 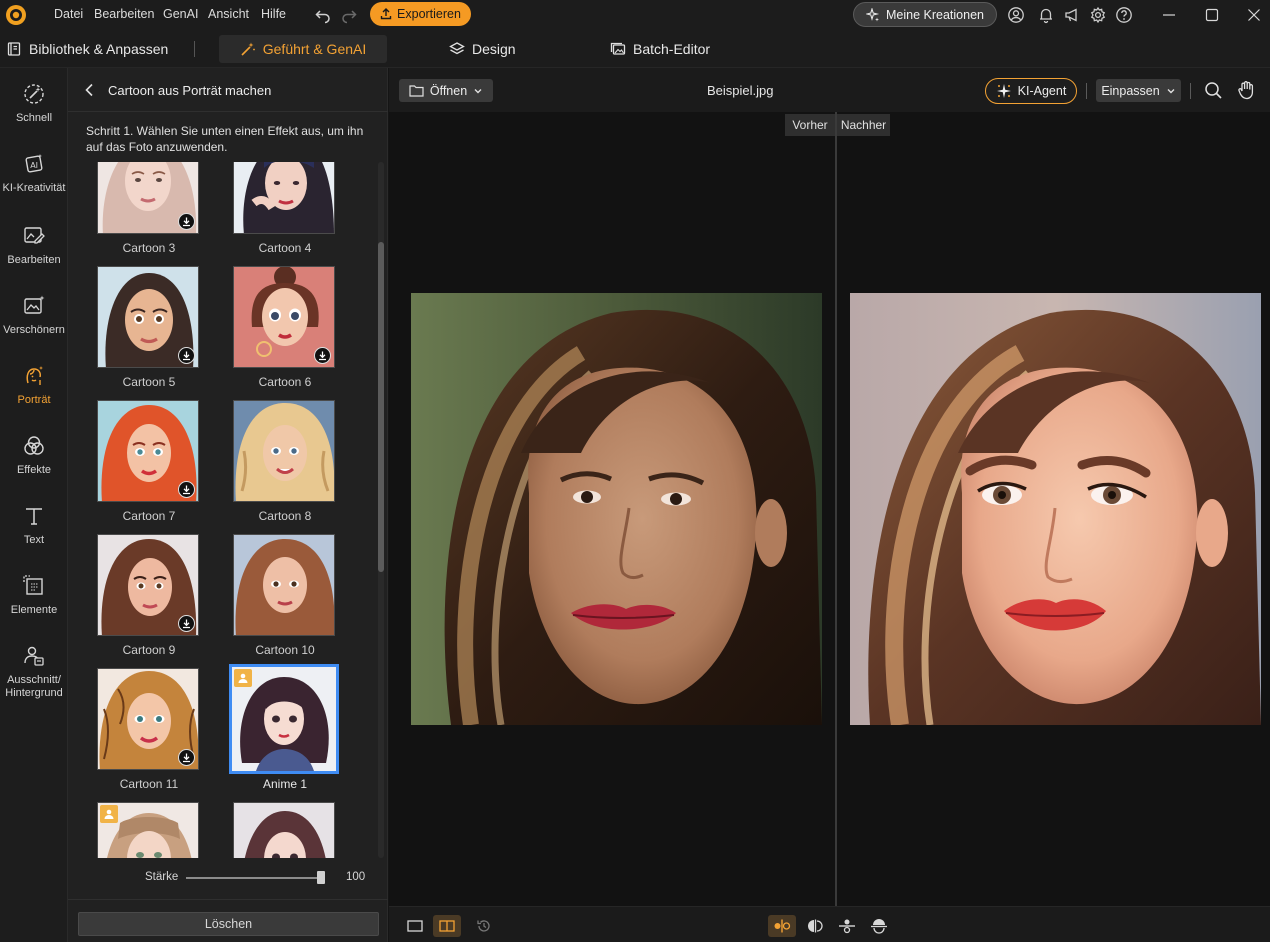 I want to click on bell-icon, so click(x=1046, y=15).